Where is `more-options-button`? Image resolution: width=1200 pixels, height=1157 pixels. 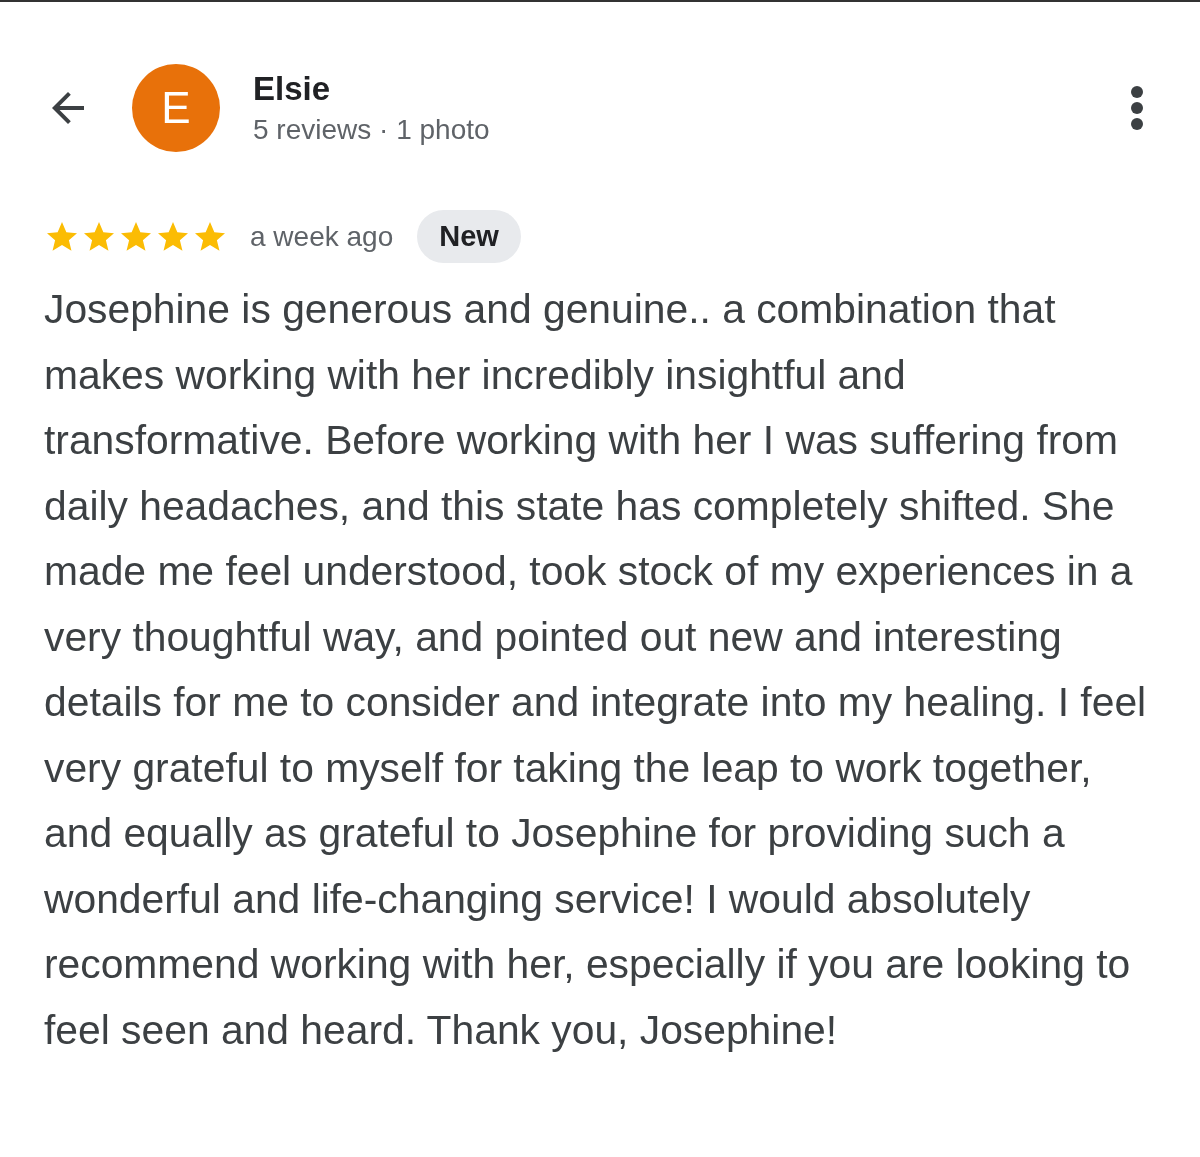 more-options-button is located at coordinates (1137, 108).